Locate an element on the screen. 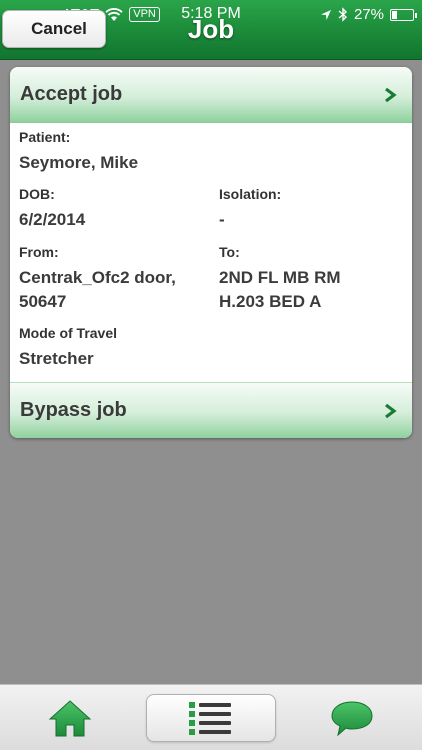 The width and height of the screenshot is (422, 750). from-line-1: Centrak_Ofc2 door, is located at coordinates (97, 277).